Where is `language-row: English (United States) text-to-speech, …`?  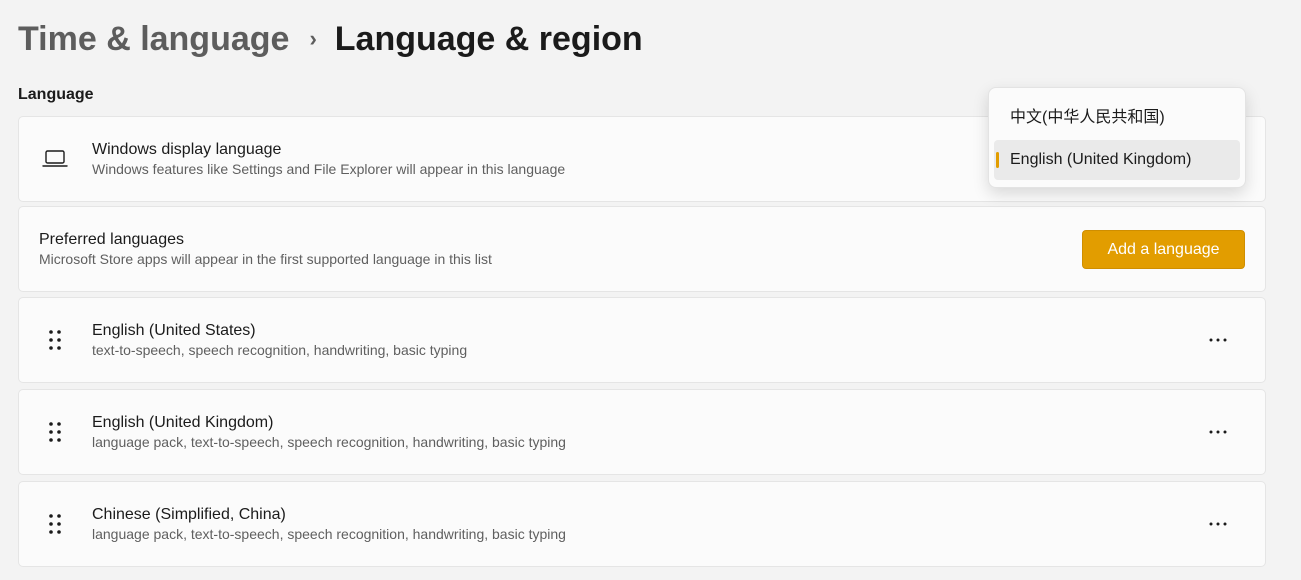 language-row: English (United States) text-to-speech, … is located at coordinates (642, 340).